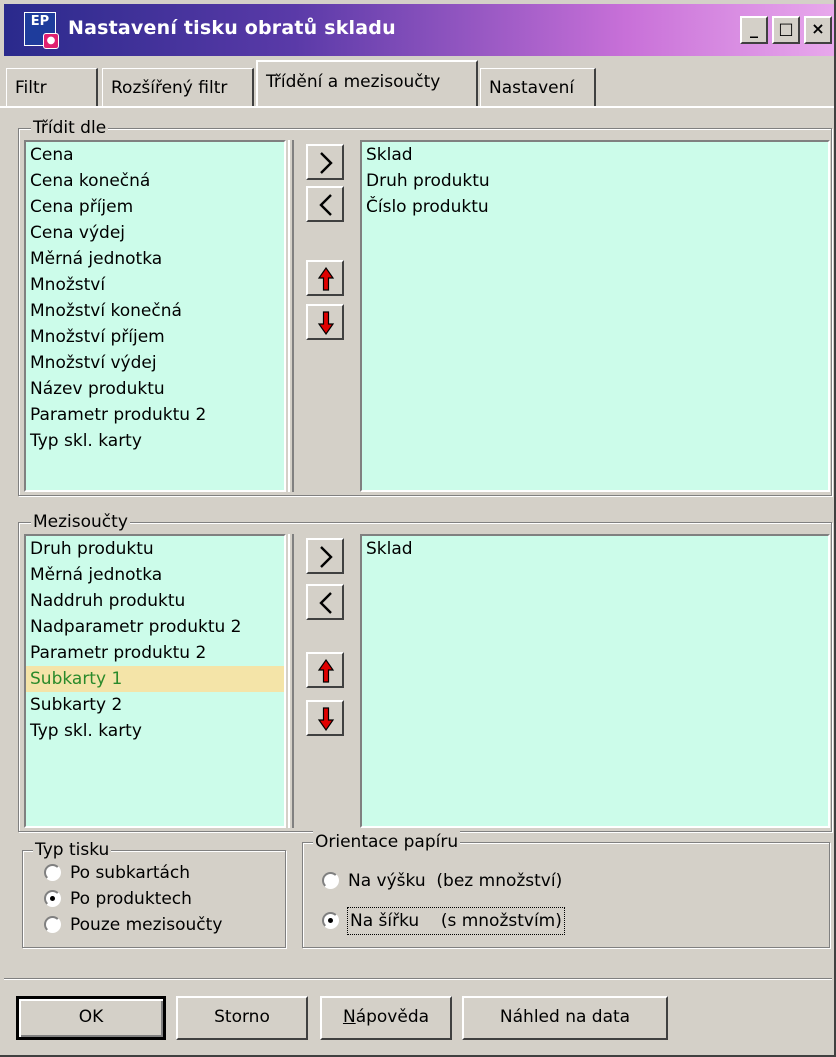 This screenshot has height=1057, width=836. What do you see at coordinates (91, 1018) in the screenshot?
I see `ok-button: OK` at bounding box center [91, 1018].